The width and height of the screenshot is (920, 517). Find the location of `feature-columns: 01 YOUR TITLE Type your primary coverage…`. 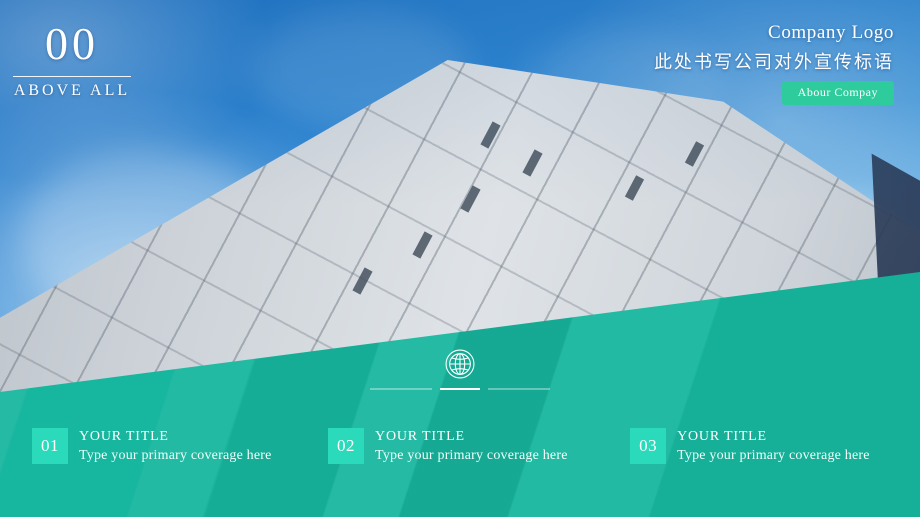

feature-columns: 01 YOUR TITLE Type your primary coverage… is located at coordinates (460, 446).